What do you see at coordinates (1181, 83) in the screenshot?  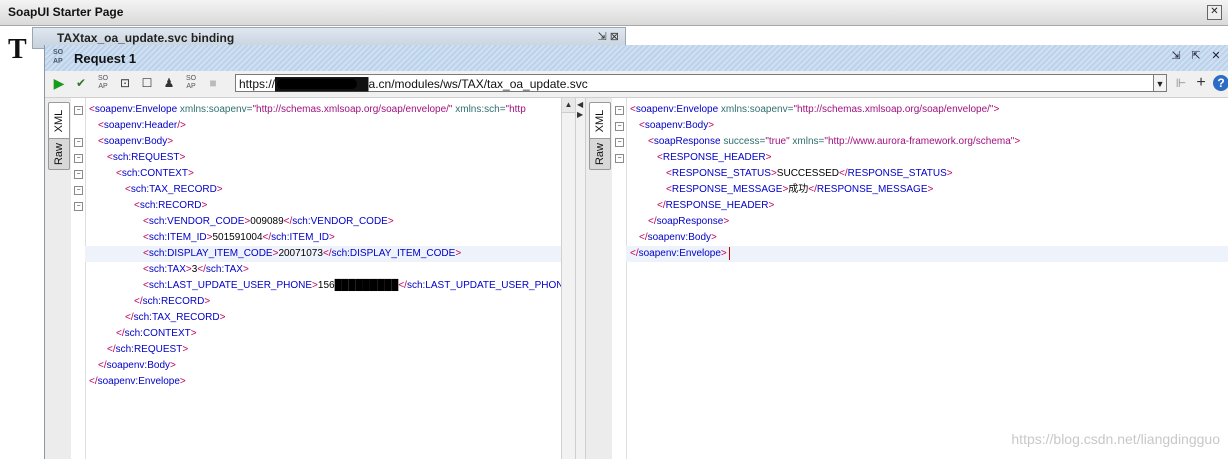 I see `ws-icon: ⊩` at bounding box center [1181, 83].